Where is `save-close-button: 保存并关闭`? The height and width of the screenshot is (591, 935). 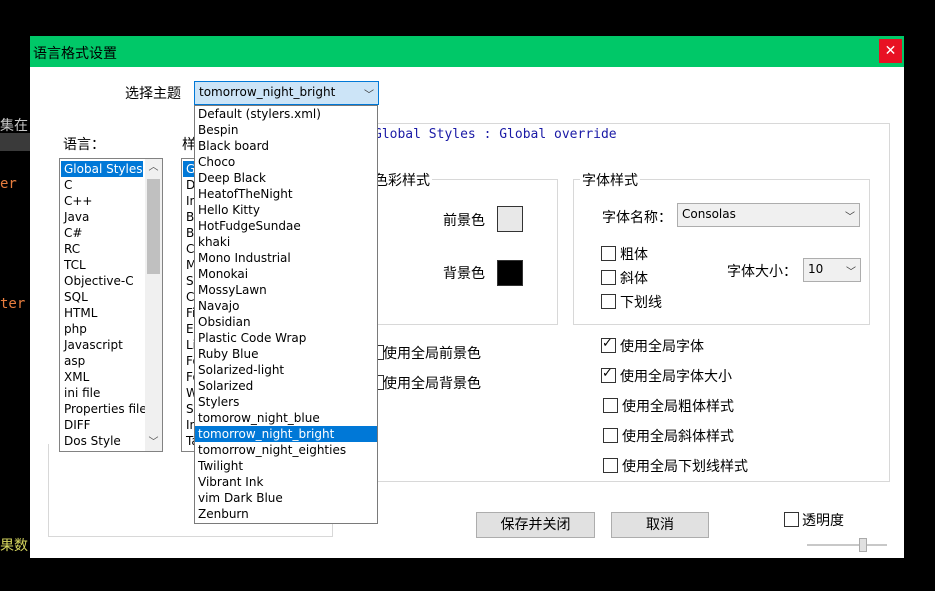 save-close-button: 保存并关闭 is located at coordinates (535, 525).